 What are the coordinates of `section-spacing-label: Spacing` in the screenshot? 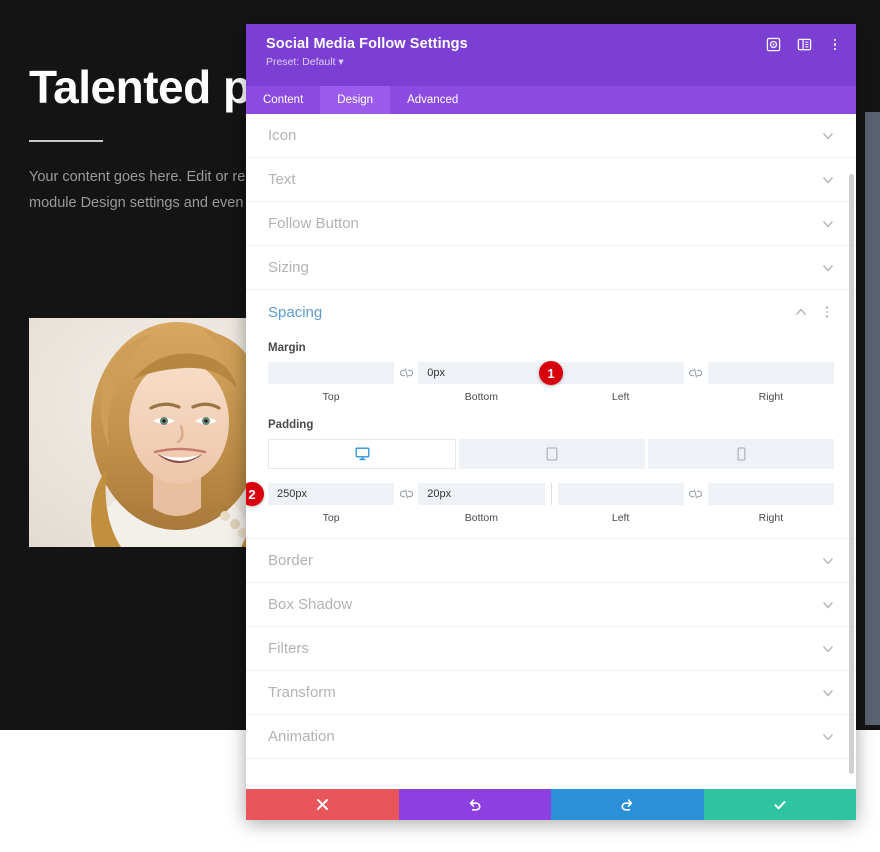 It's located at (295, 312).